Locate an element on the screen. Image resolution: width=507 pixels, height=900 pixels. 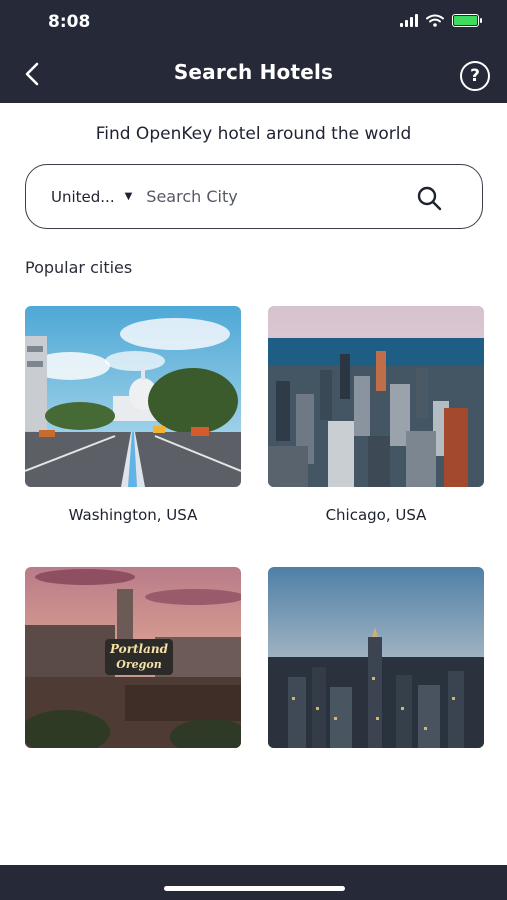
battery-charging-icon is located at coordinates (467, 20).